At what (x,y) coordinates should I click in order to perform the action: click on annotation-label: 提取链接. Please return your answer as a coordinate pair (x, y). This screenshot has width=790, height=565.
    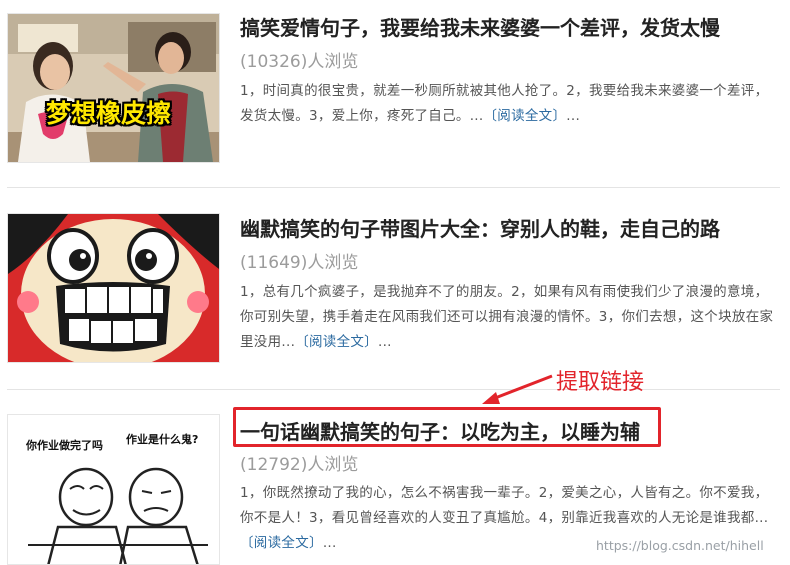
    Looking at the image, I should click on (600, 382).